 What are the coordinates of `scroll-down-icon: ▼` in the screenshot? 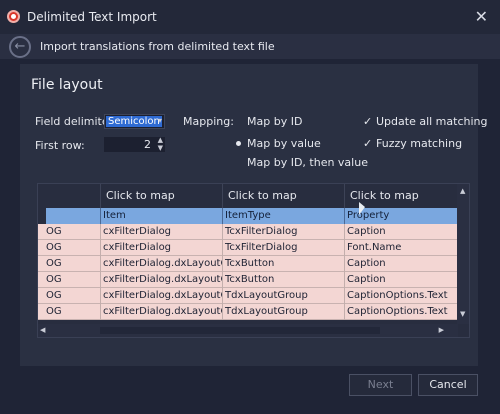 It's located at (462, 314).